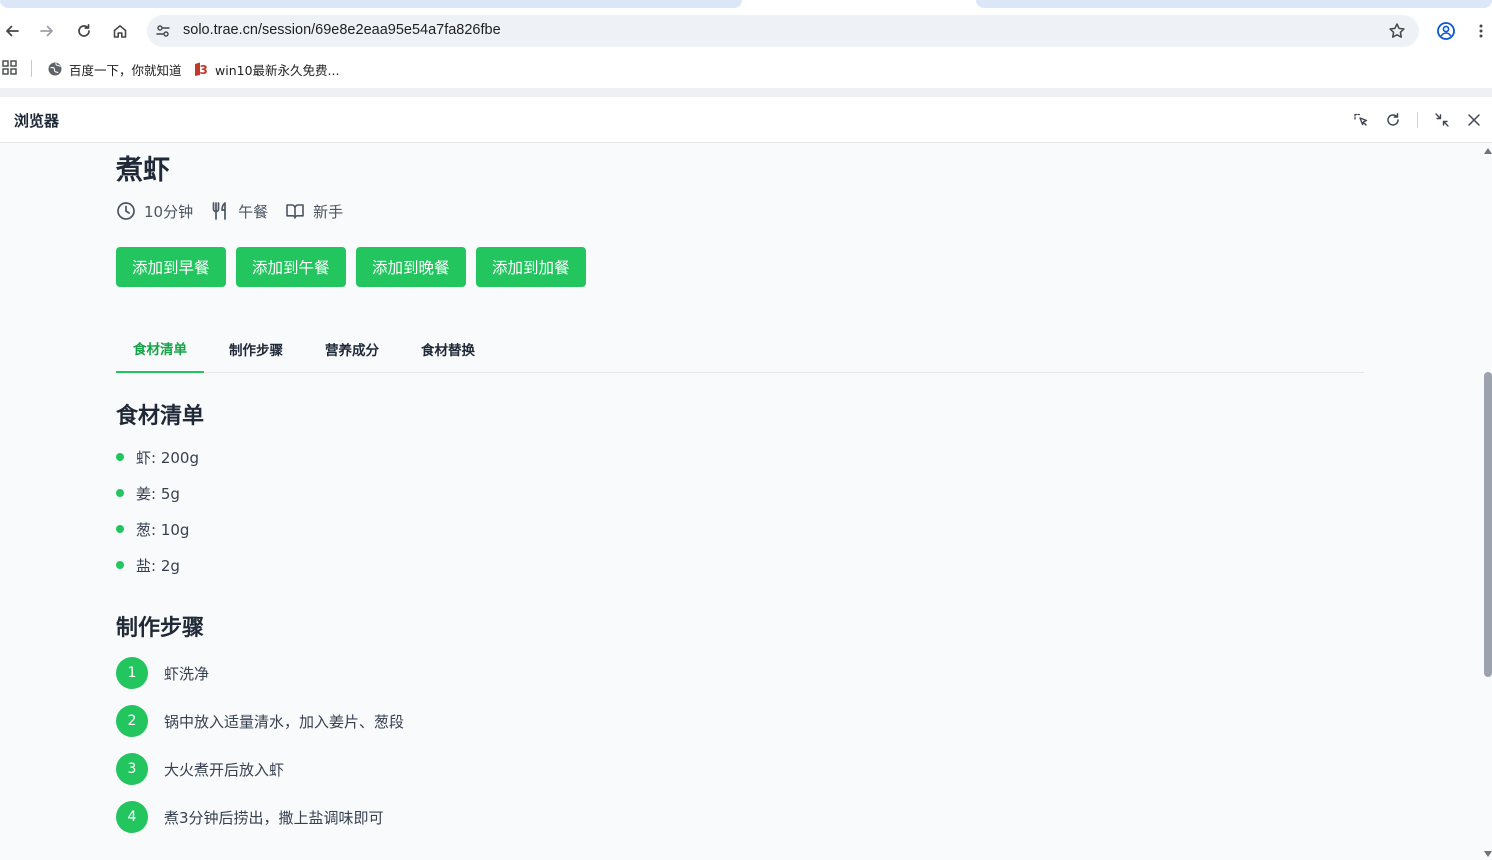 The image size is (1492, 860). I want to click on globe-icon, so click(55, 69).